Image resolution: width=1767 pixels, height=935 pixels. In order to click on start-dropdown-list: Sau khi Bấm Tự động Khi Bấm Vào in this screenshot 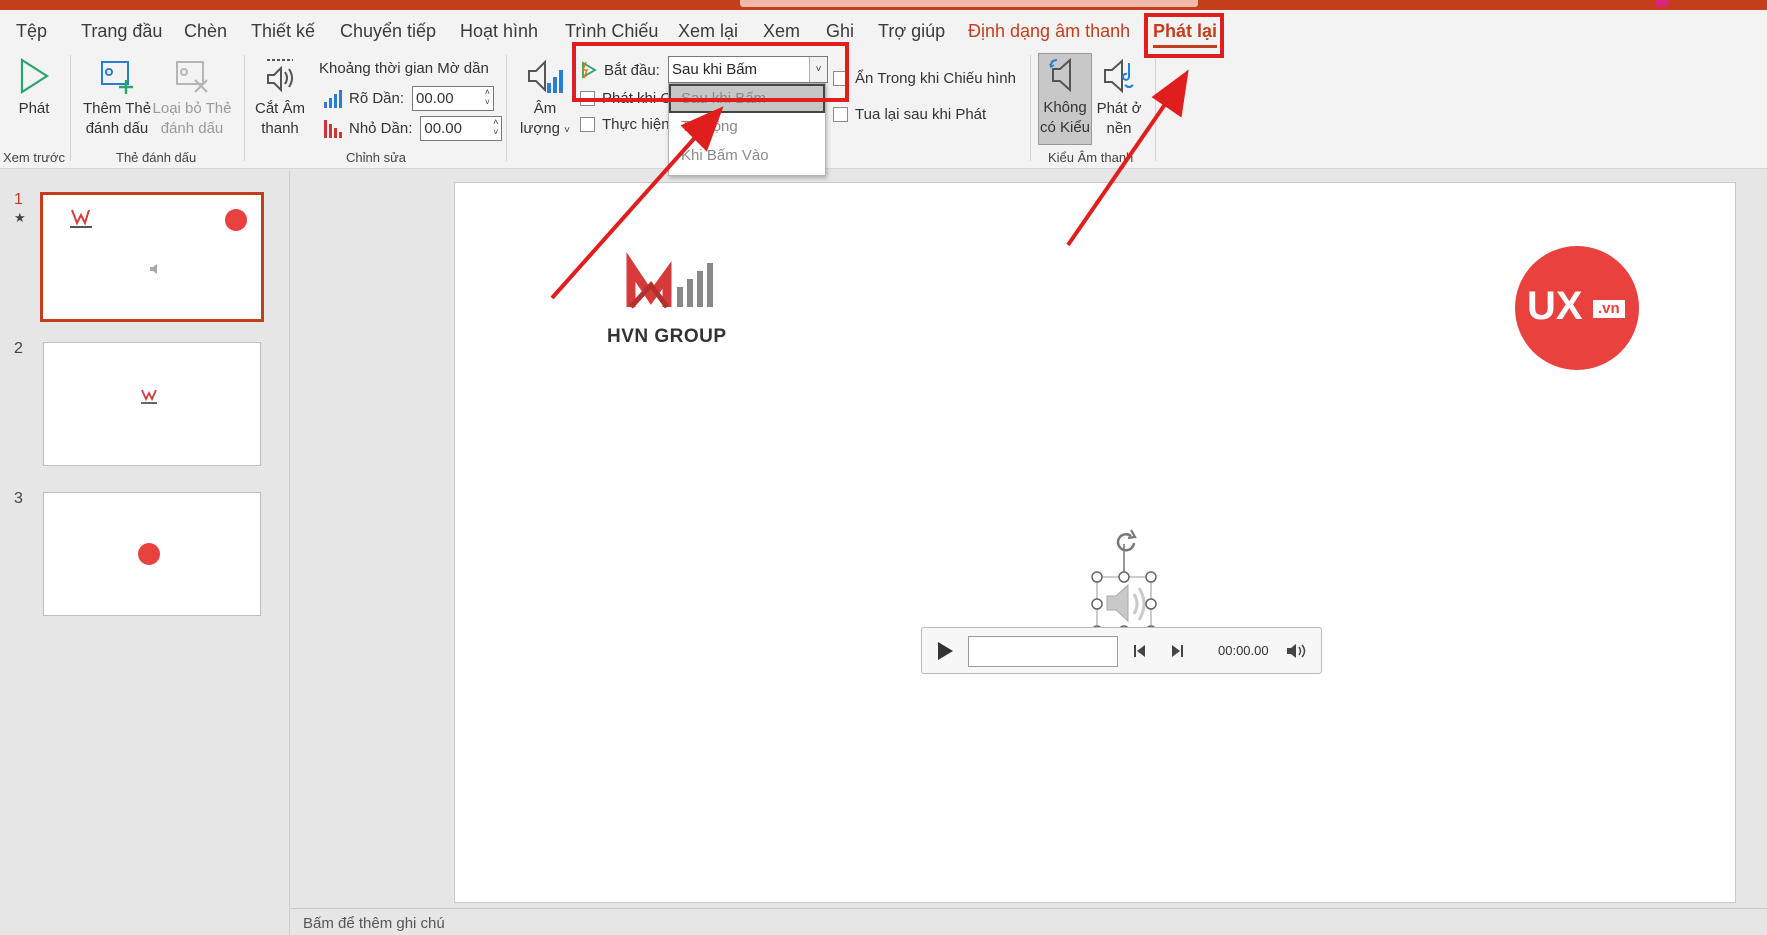, I will do `click(747, 129)`.